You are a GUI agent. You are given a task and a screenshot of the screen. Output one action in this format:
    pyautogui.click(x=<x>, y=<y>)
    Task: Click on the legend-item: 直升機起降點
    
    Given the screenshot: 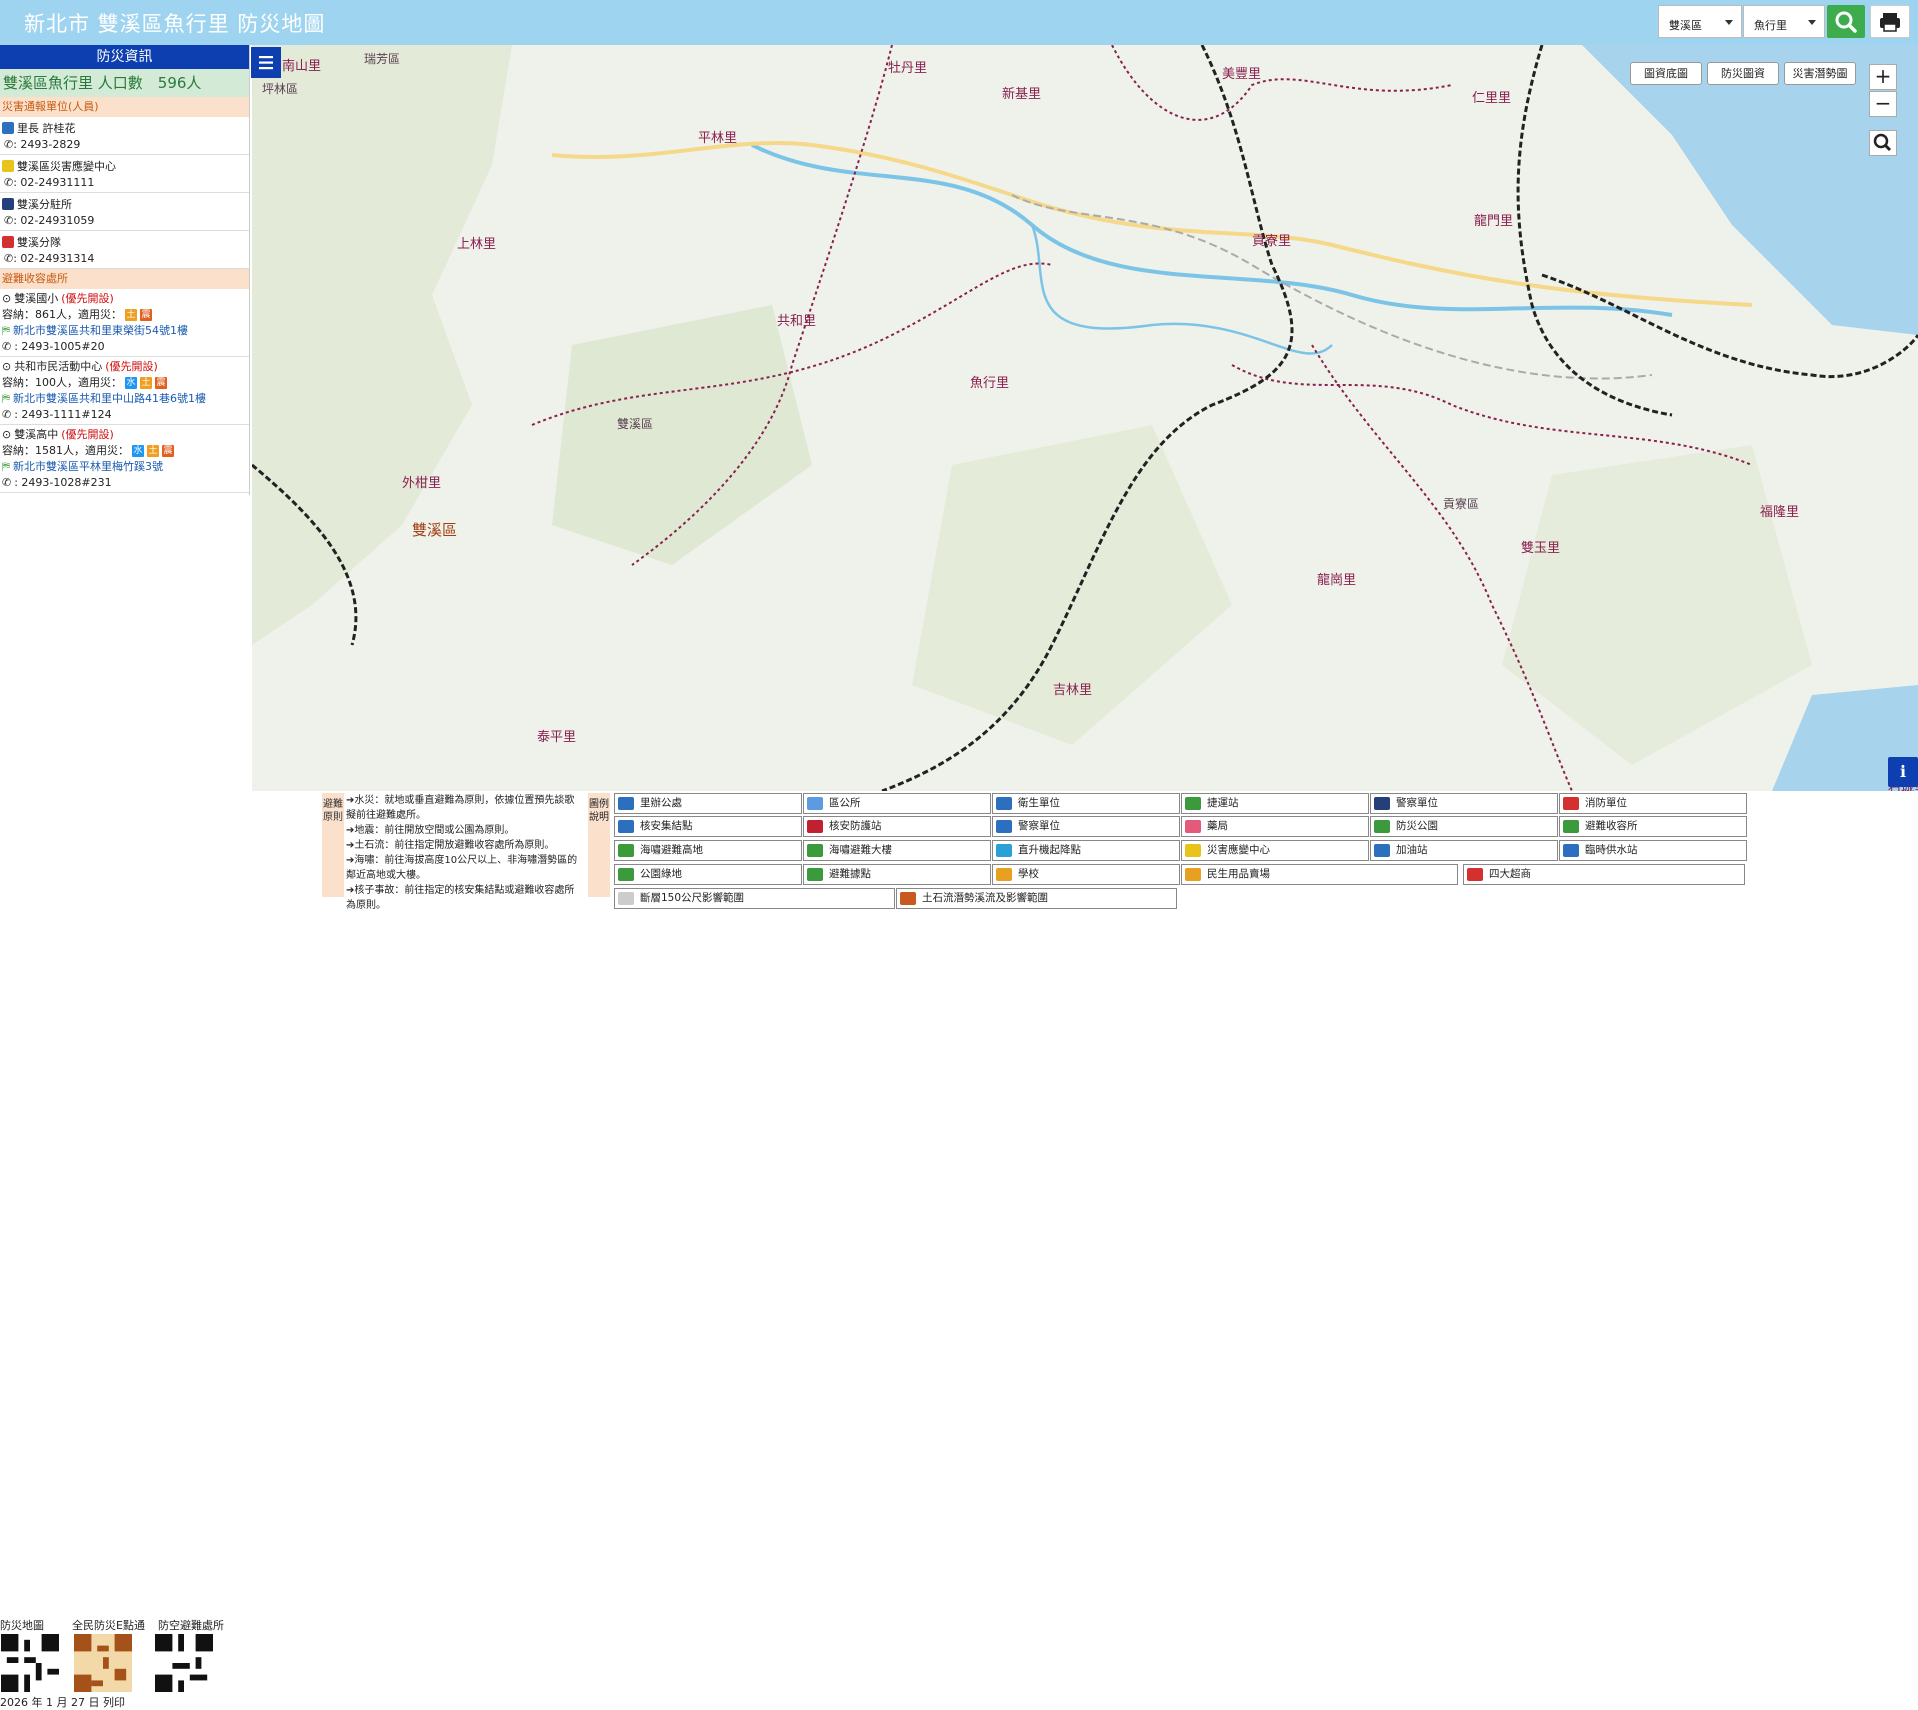 What is the action you would take?
    pyautogui.click(x=1086, y=850)
    